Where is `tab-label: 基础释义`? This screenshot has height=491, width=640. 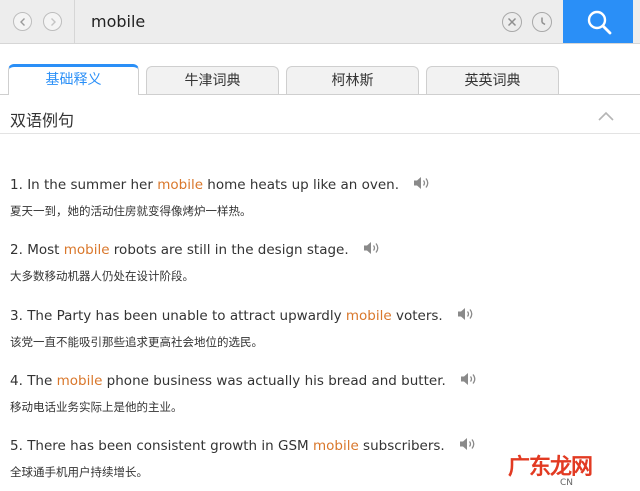
tab-label: 基础释义 is located at coordinates (73, 80).